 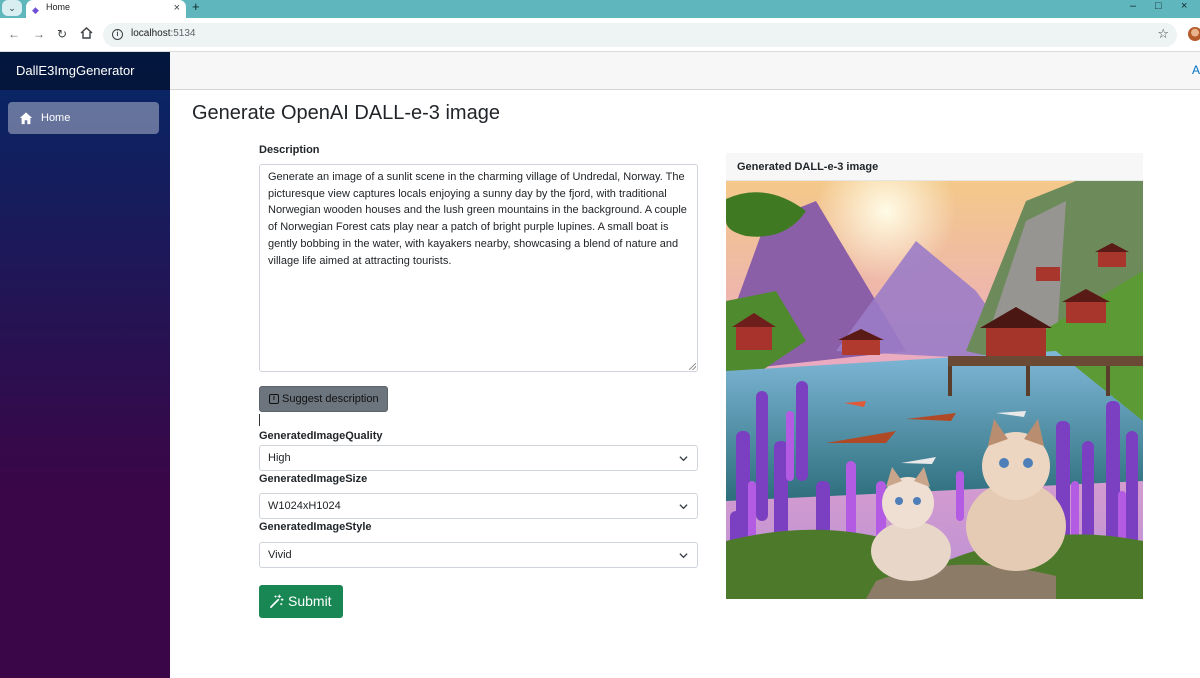 I want to click on sidebar-item-home: Home, so click(x=83, y=118).